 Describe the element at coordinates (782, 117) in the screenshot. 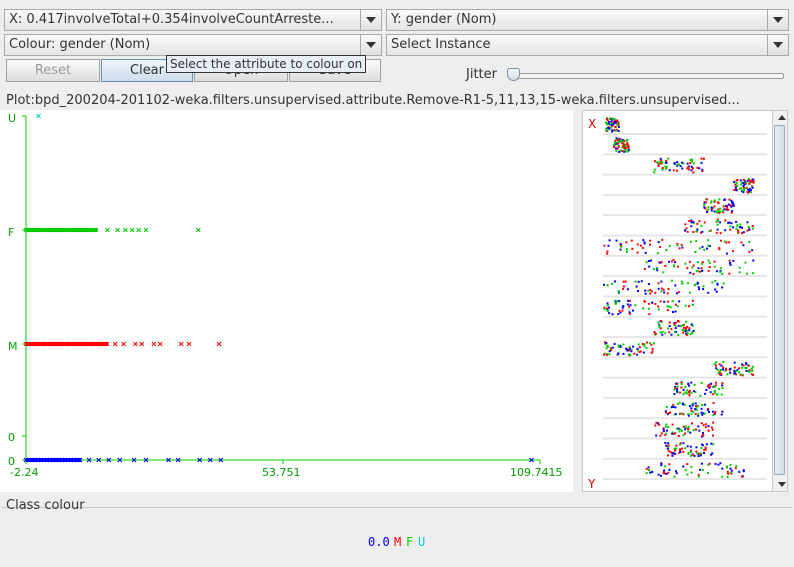

I see `scroll-up-icon` at that location.